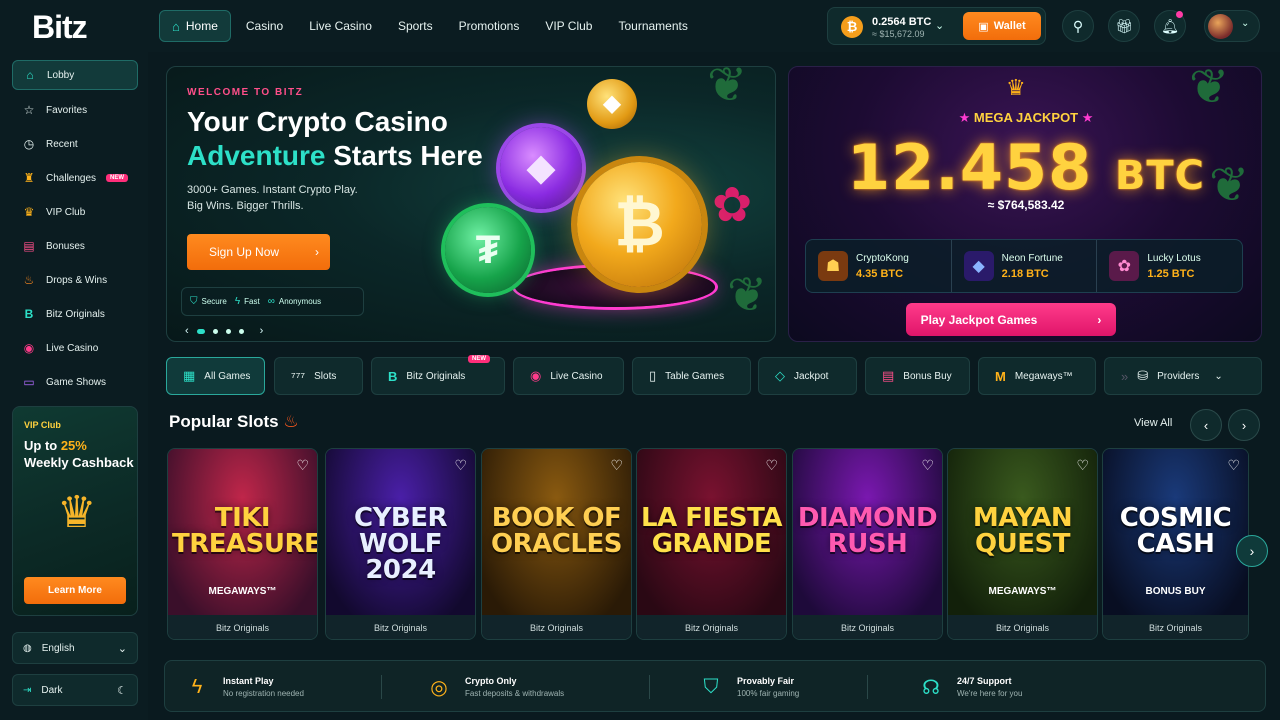 The image size is (1280, 720). I want to click on game-tile: LA FIESTA GRANDE ♡ Bitz Originals, so click(711, 544).